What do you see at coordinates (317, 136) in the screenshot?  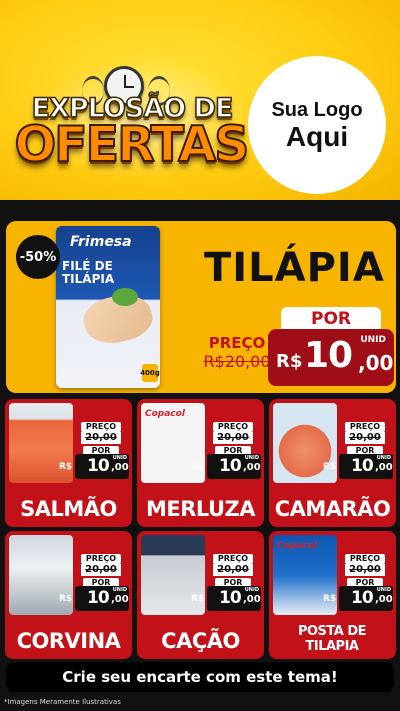 I see `logo-line2: Aqui` at bounding box center [317, 136].